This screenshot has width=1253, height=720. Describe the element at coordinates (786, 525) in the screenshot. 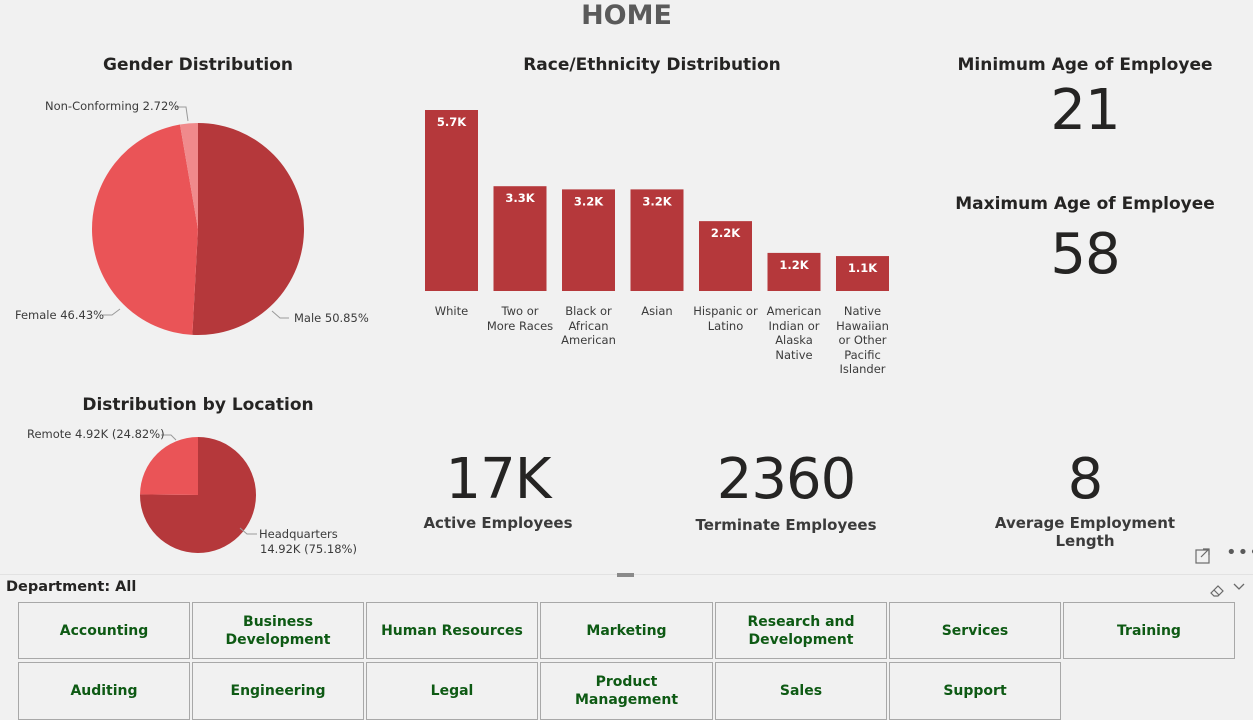

I see `terminated-employees-label: Terminate Employees` at that location.